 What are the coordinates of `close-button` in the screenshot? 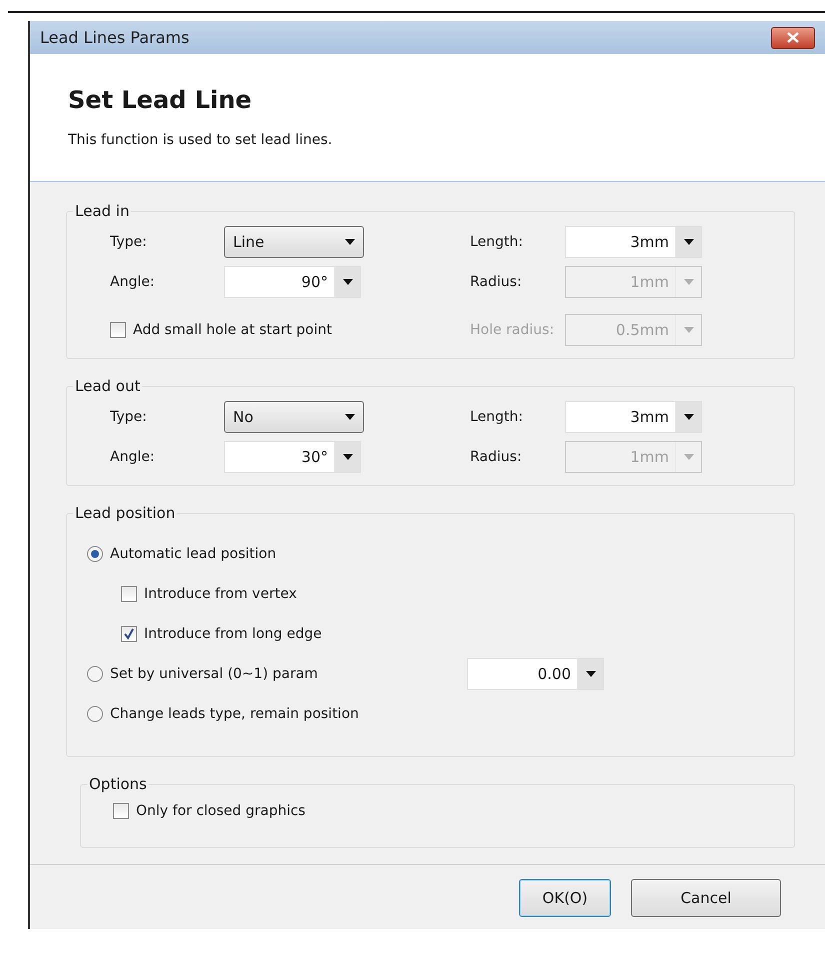 It's located at (793, 37).